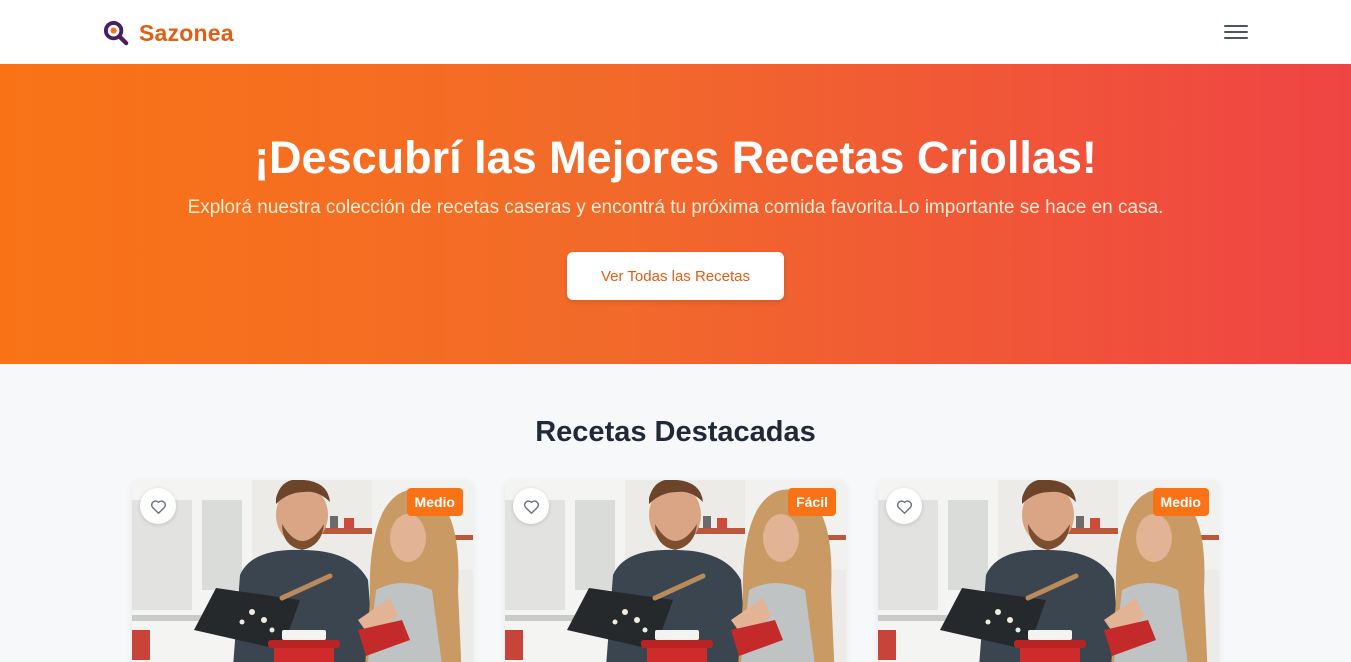 Image resolution: width=1351 pixels, height=662 pixels. I want to click on hero-title: ¡Descubrí las Mejores Recetas Criollas!, so click(675, 157).